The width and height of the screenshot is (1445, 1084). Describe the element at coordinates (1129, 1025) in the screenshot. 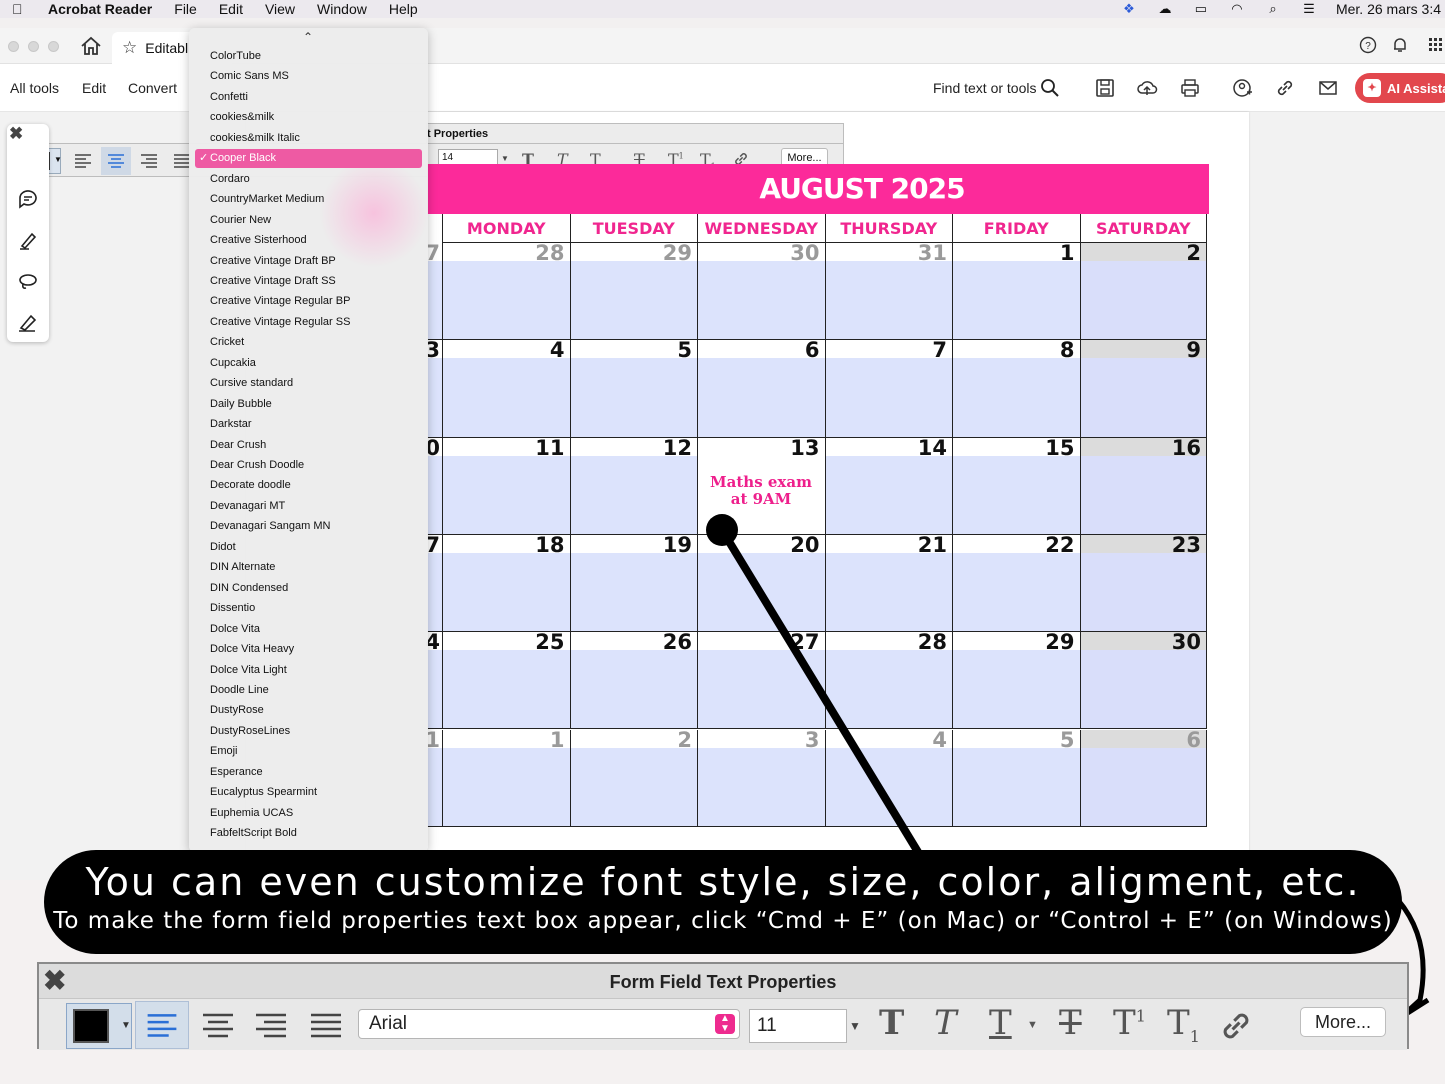

I see `superscript-icon: T1` at that location.